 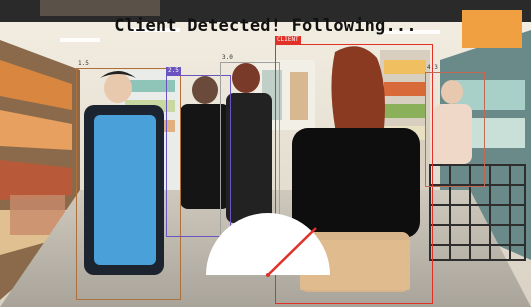 I want to click on gauge-semicircle, so click(x=268, y=244).